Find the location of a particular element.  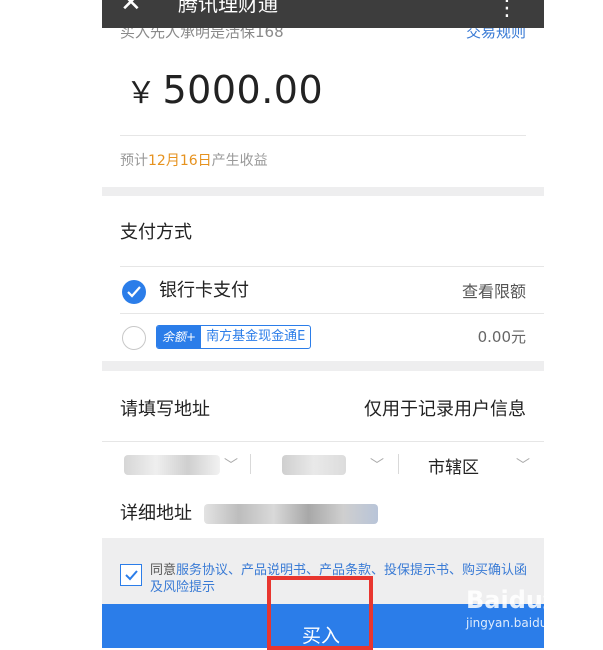

balance-fund-badge: 余额+ 南方基金现金通E is located at coordinates (234, 337).